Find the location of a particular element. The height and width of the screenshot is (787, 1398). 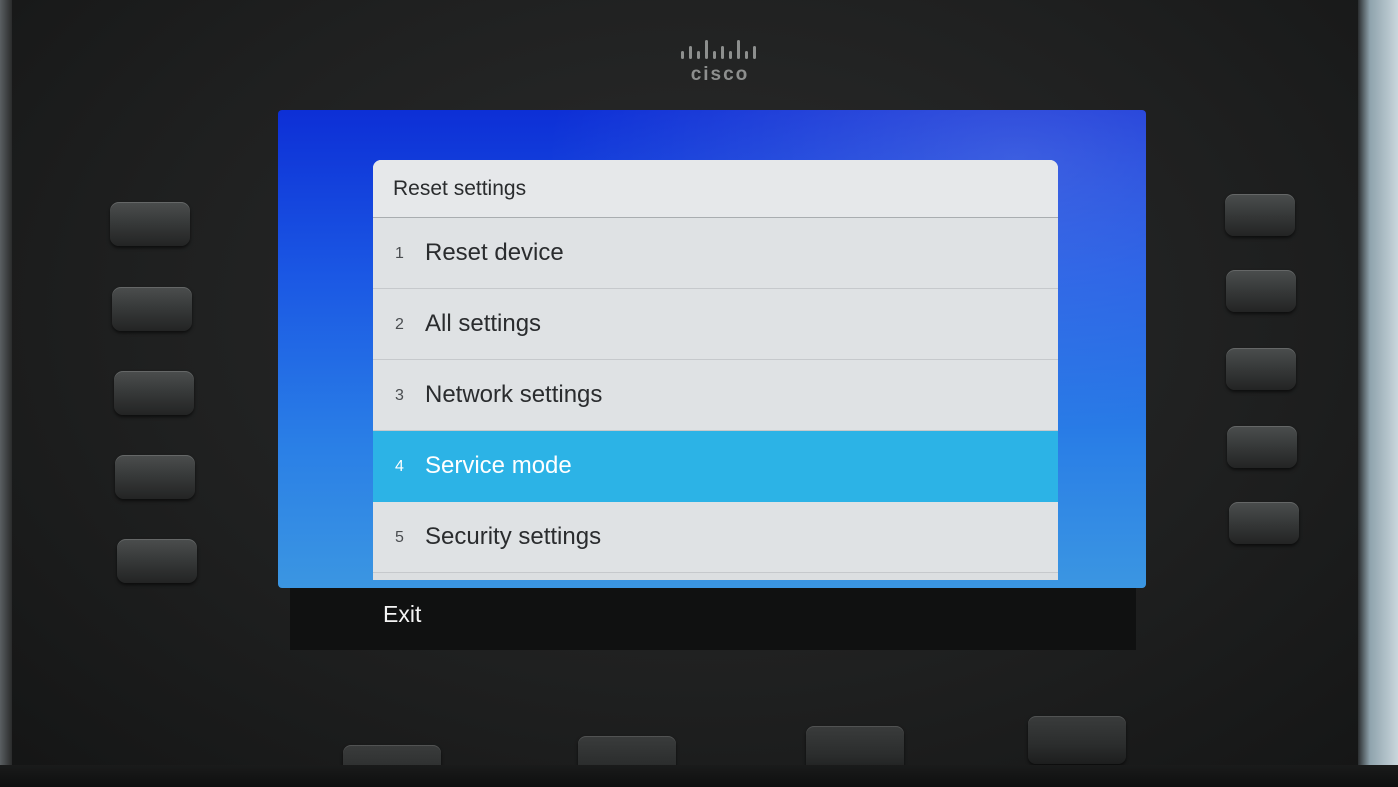

menu-item-label: Reset device is located at coordinates (494, 252).